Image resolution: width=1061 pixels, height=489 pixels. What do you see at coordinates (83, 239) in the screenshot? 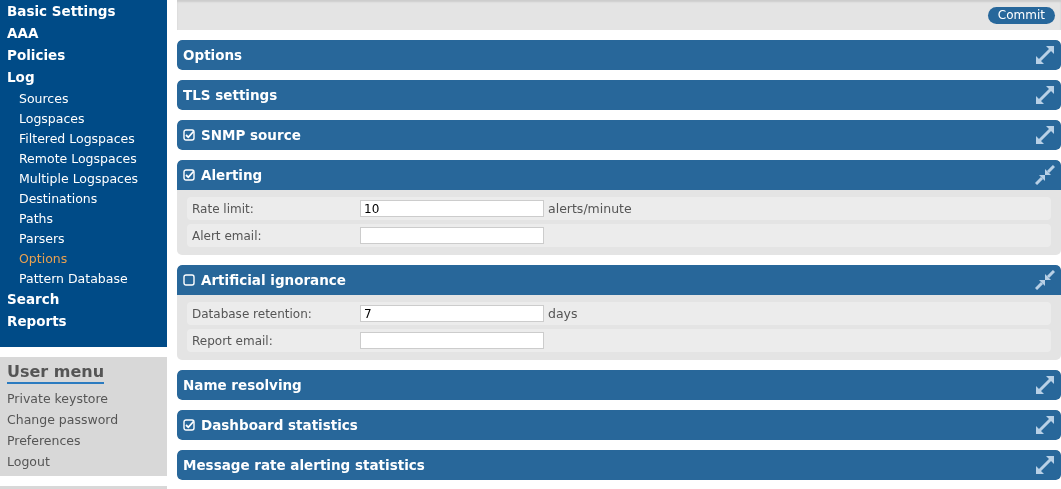
I see `nav-subitem: Parsers` at bounding box center [83, 239].